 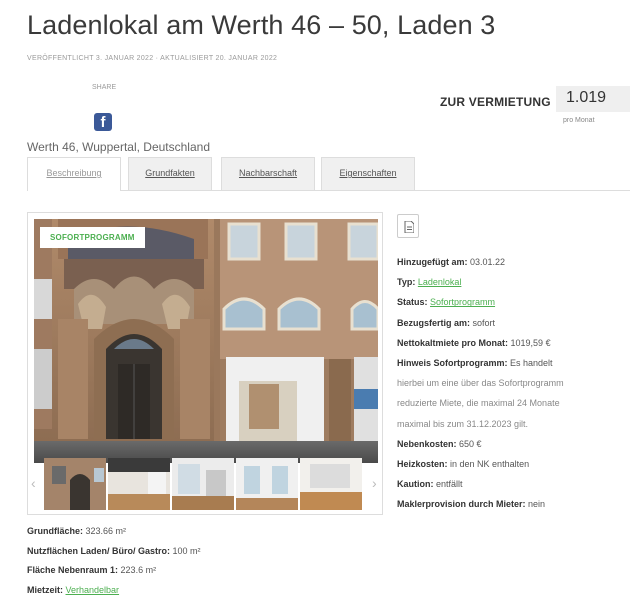 I want to click on fact-value: 223.6 m², so click(x=138, y=570).